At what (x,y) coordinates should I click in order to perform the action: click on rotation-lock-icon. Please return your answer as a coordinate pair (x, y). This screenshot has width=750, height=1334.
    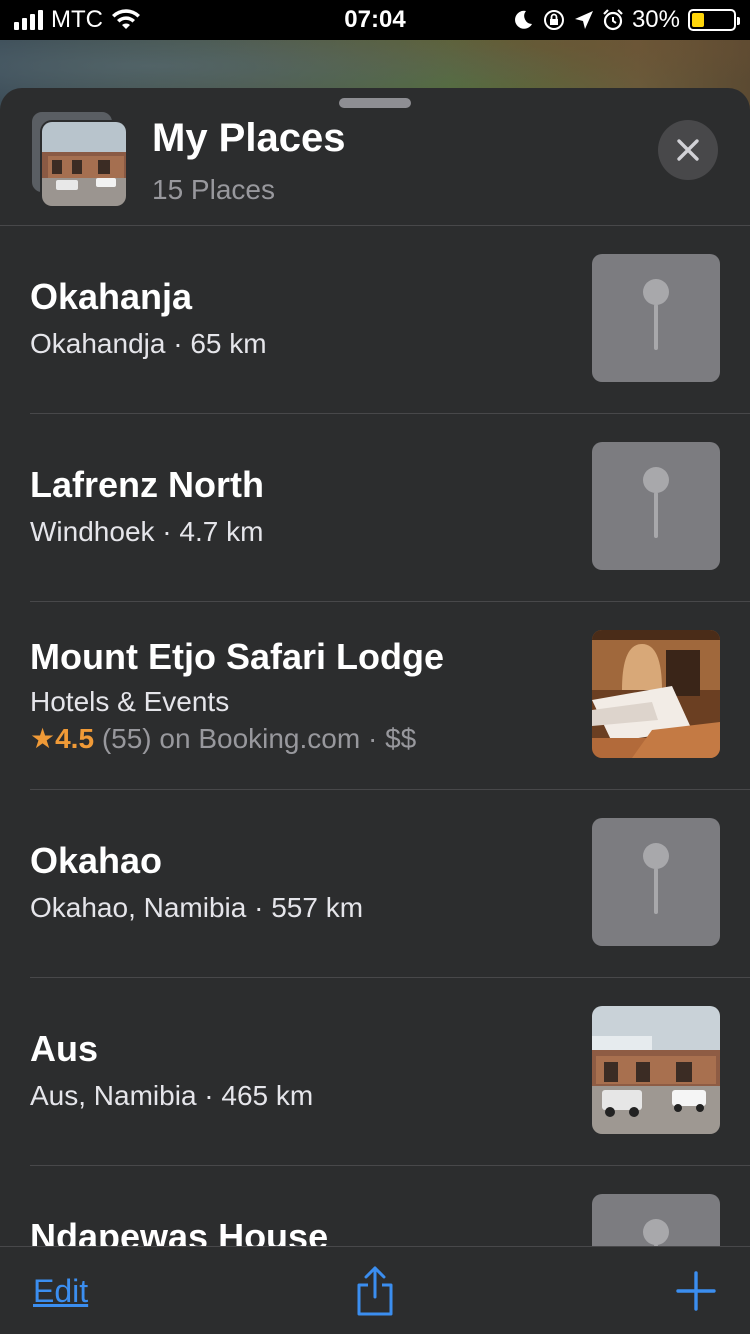
    Looking at the image, I should click on (553, 20).